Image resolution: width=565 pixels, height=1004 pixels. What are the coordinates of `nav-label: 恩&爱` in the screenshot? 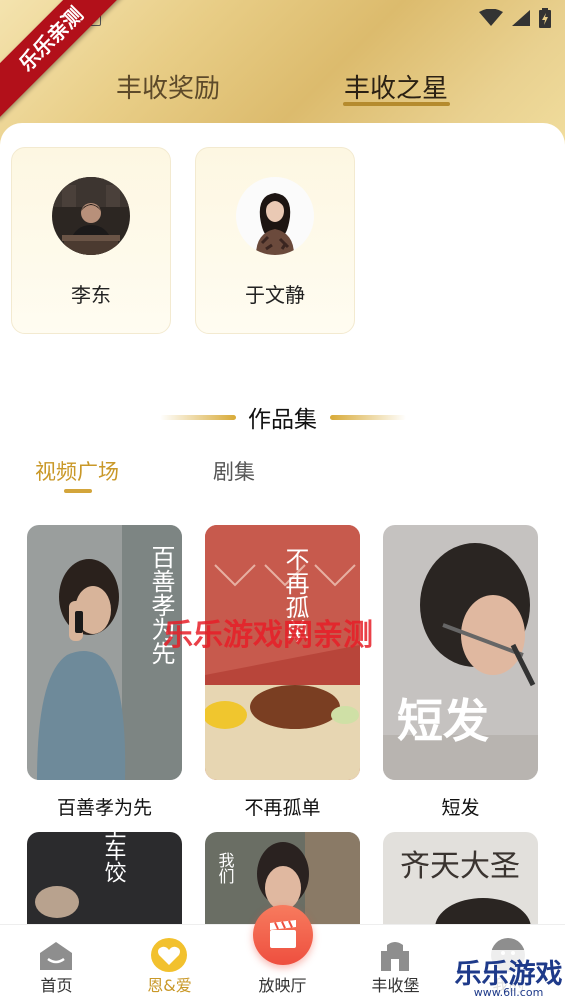 It's located at (169, 985).